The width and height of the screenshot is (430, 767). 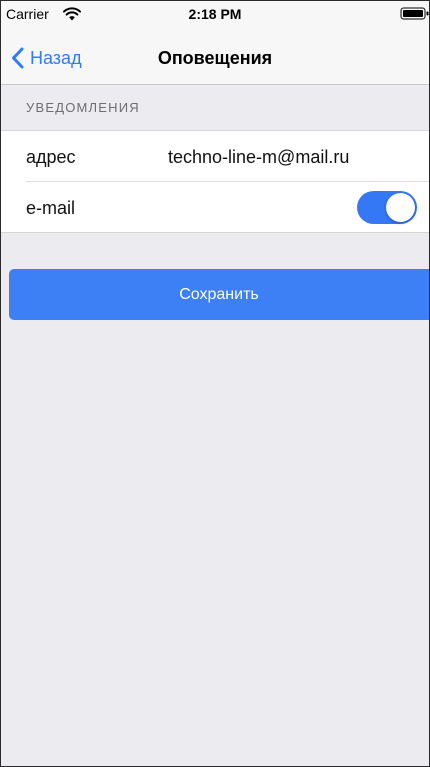 What do you see at coordinates (414, 13) in the screenshot?
I see `battery-icon` at bounding box center [414, 13].